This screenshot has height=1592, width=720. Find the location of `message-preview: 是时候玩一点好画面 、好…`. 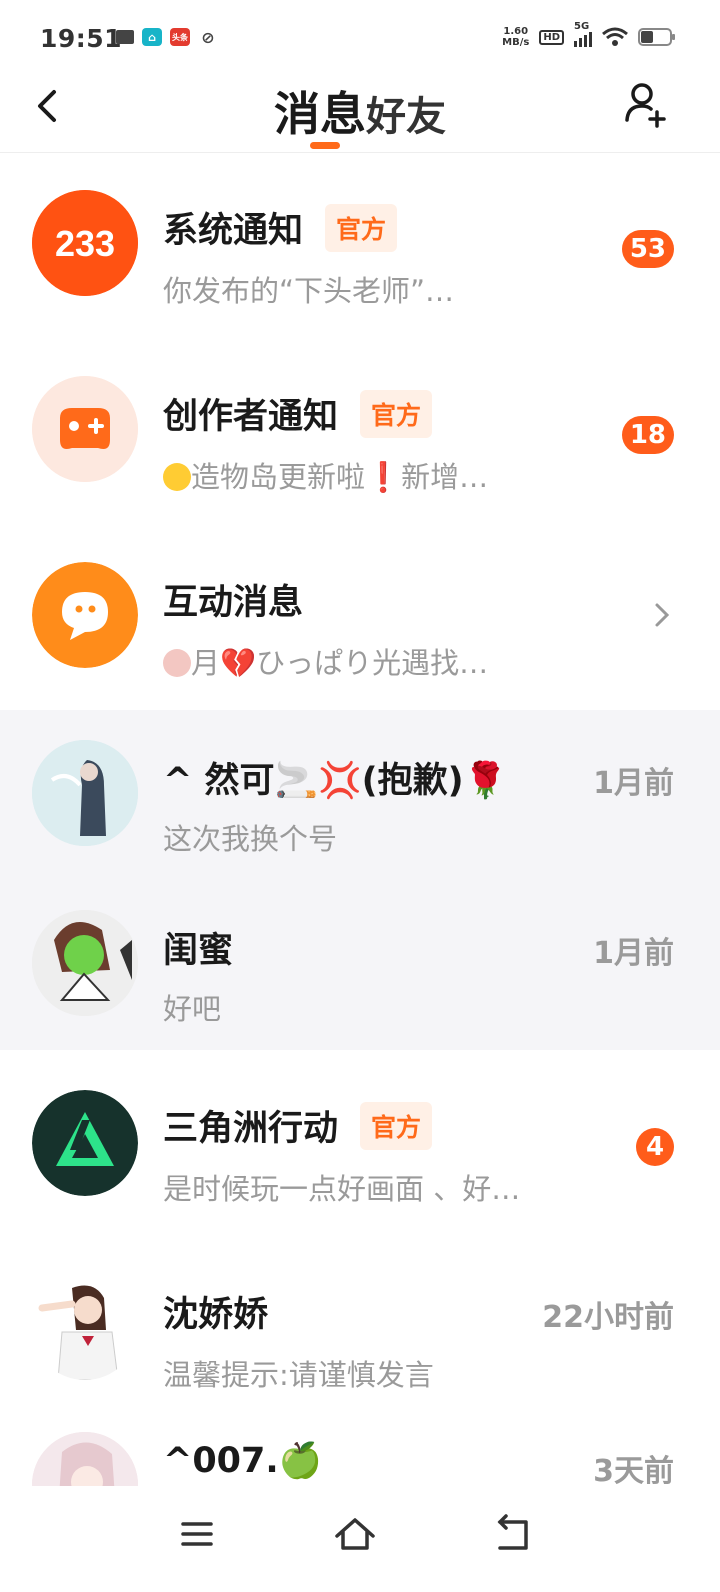

message-preview: 是时候玩一点好画面 、好… is located at coordinates (342, 1189).